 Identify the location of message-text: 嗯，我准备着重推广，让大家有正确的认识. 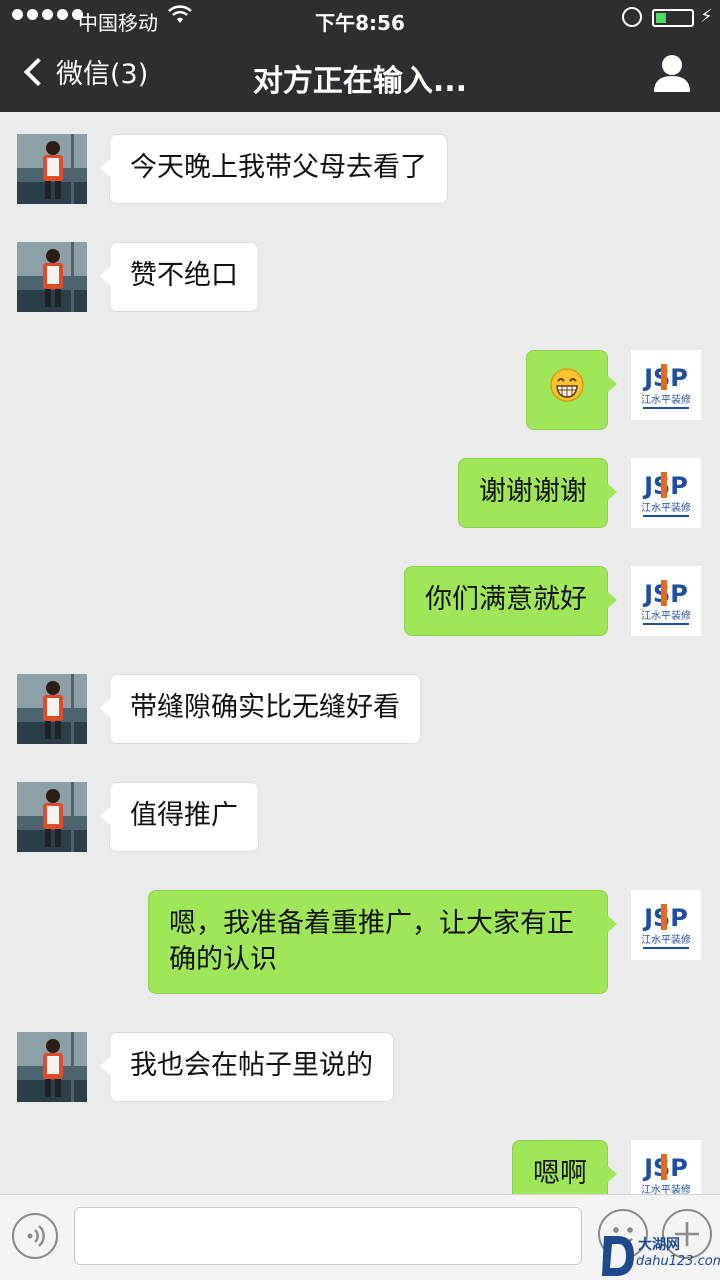
(371, 941).